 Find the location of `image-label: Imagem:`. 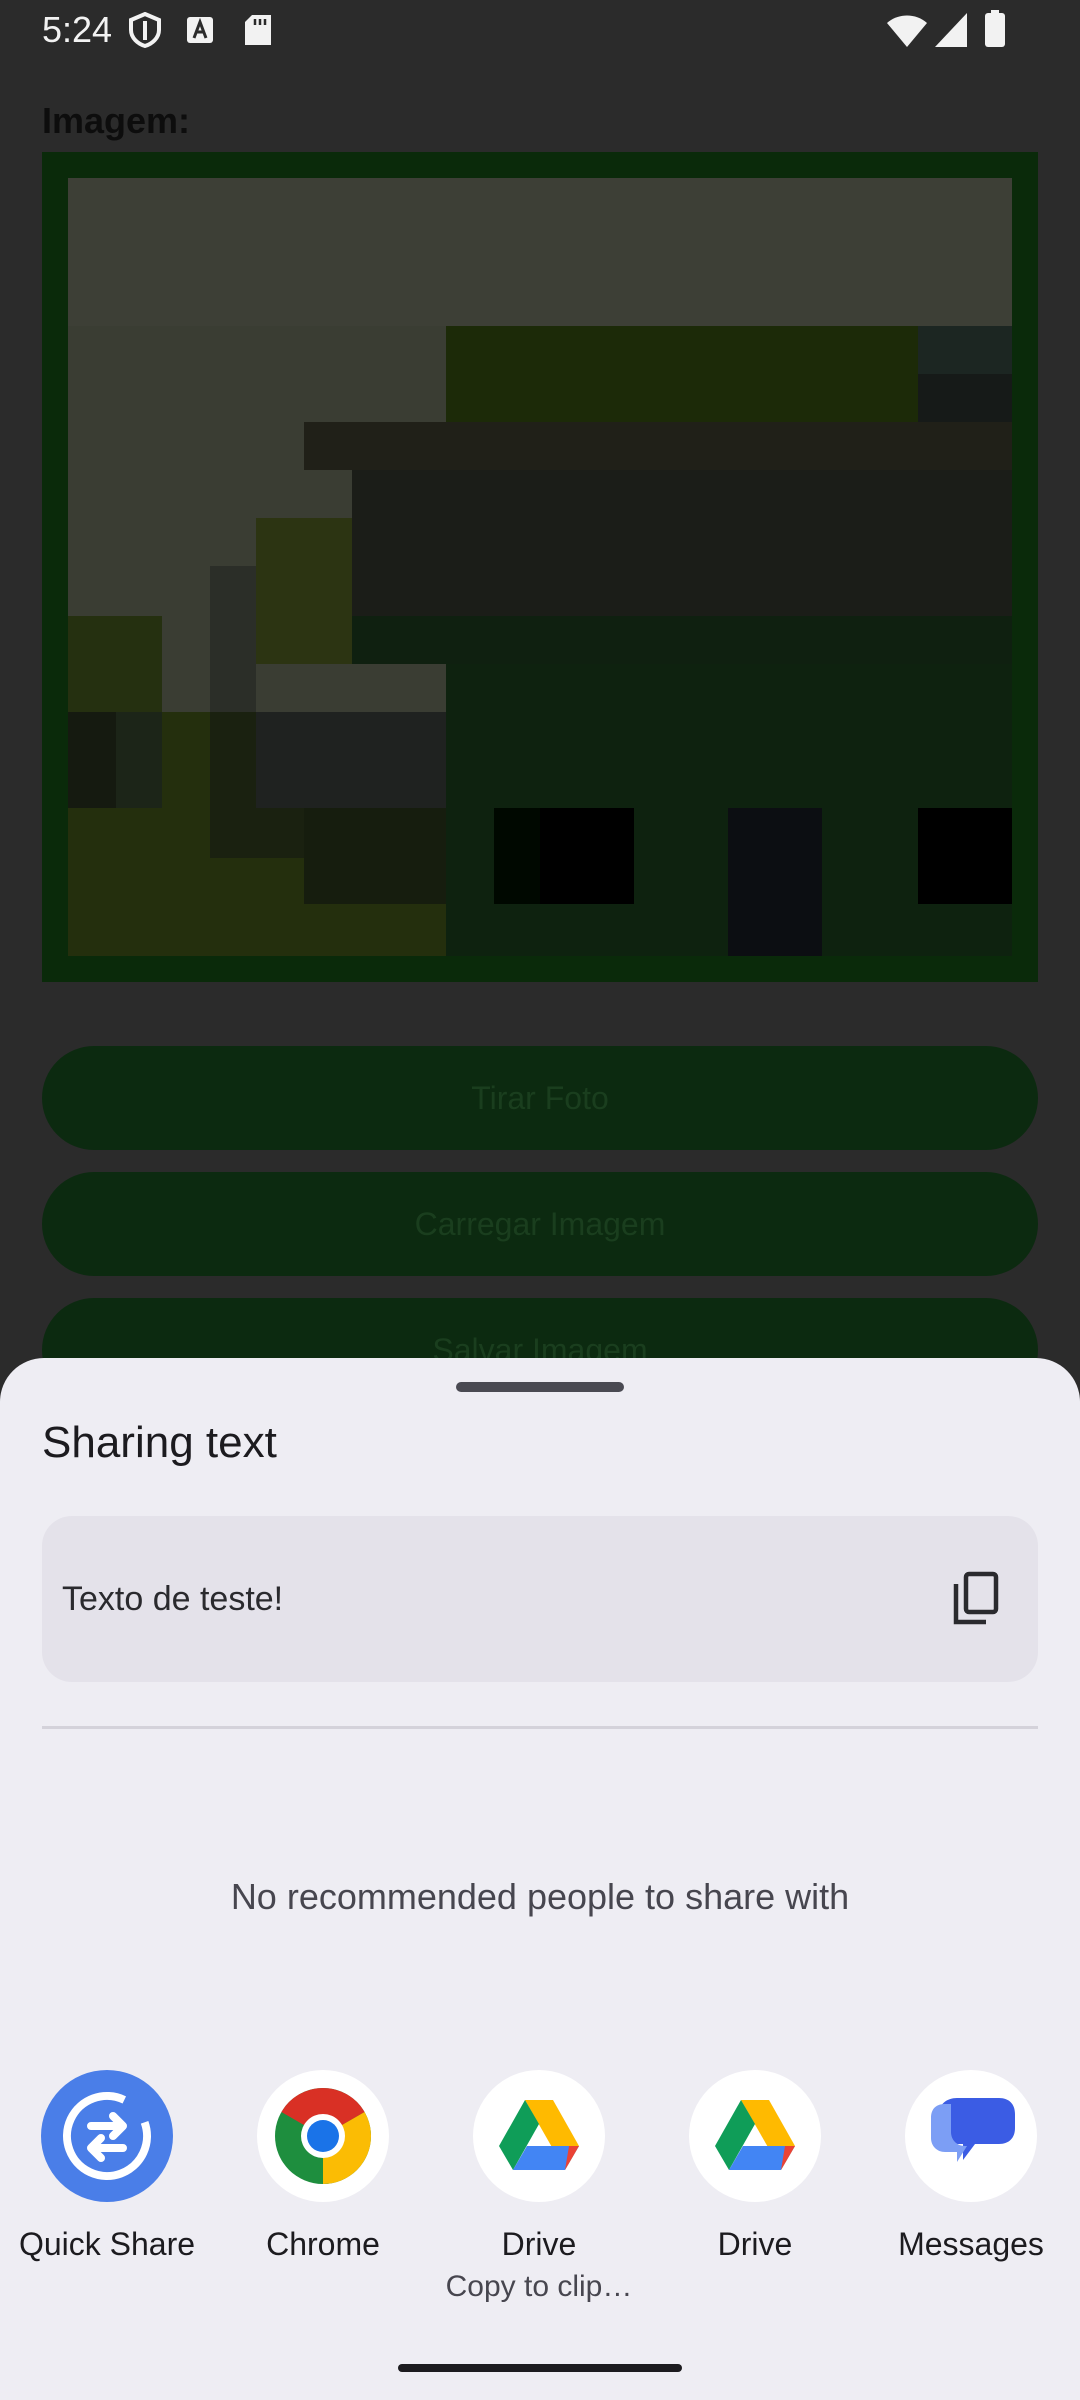

image-label: Imagem: is located at coordinates (116, 120).